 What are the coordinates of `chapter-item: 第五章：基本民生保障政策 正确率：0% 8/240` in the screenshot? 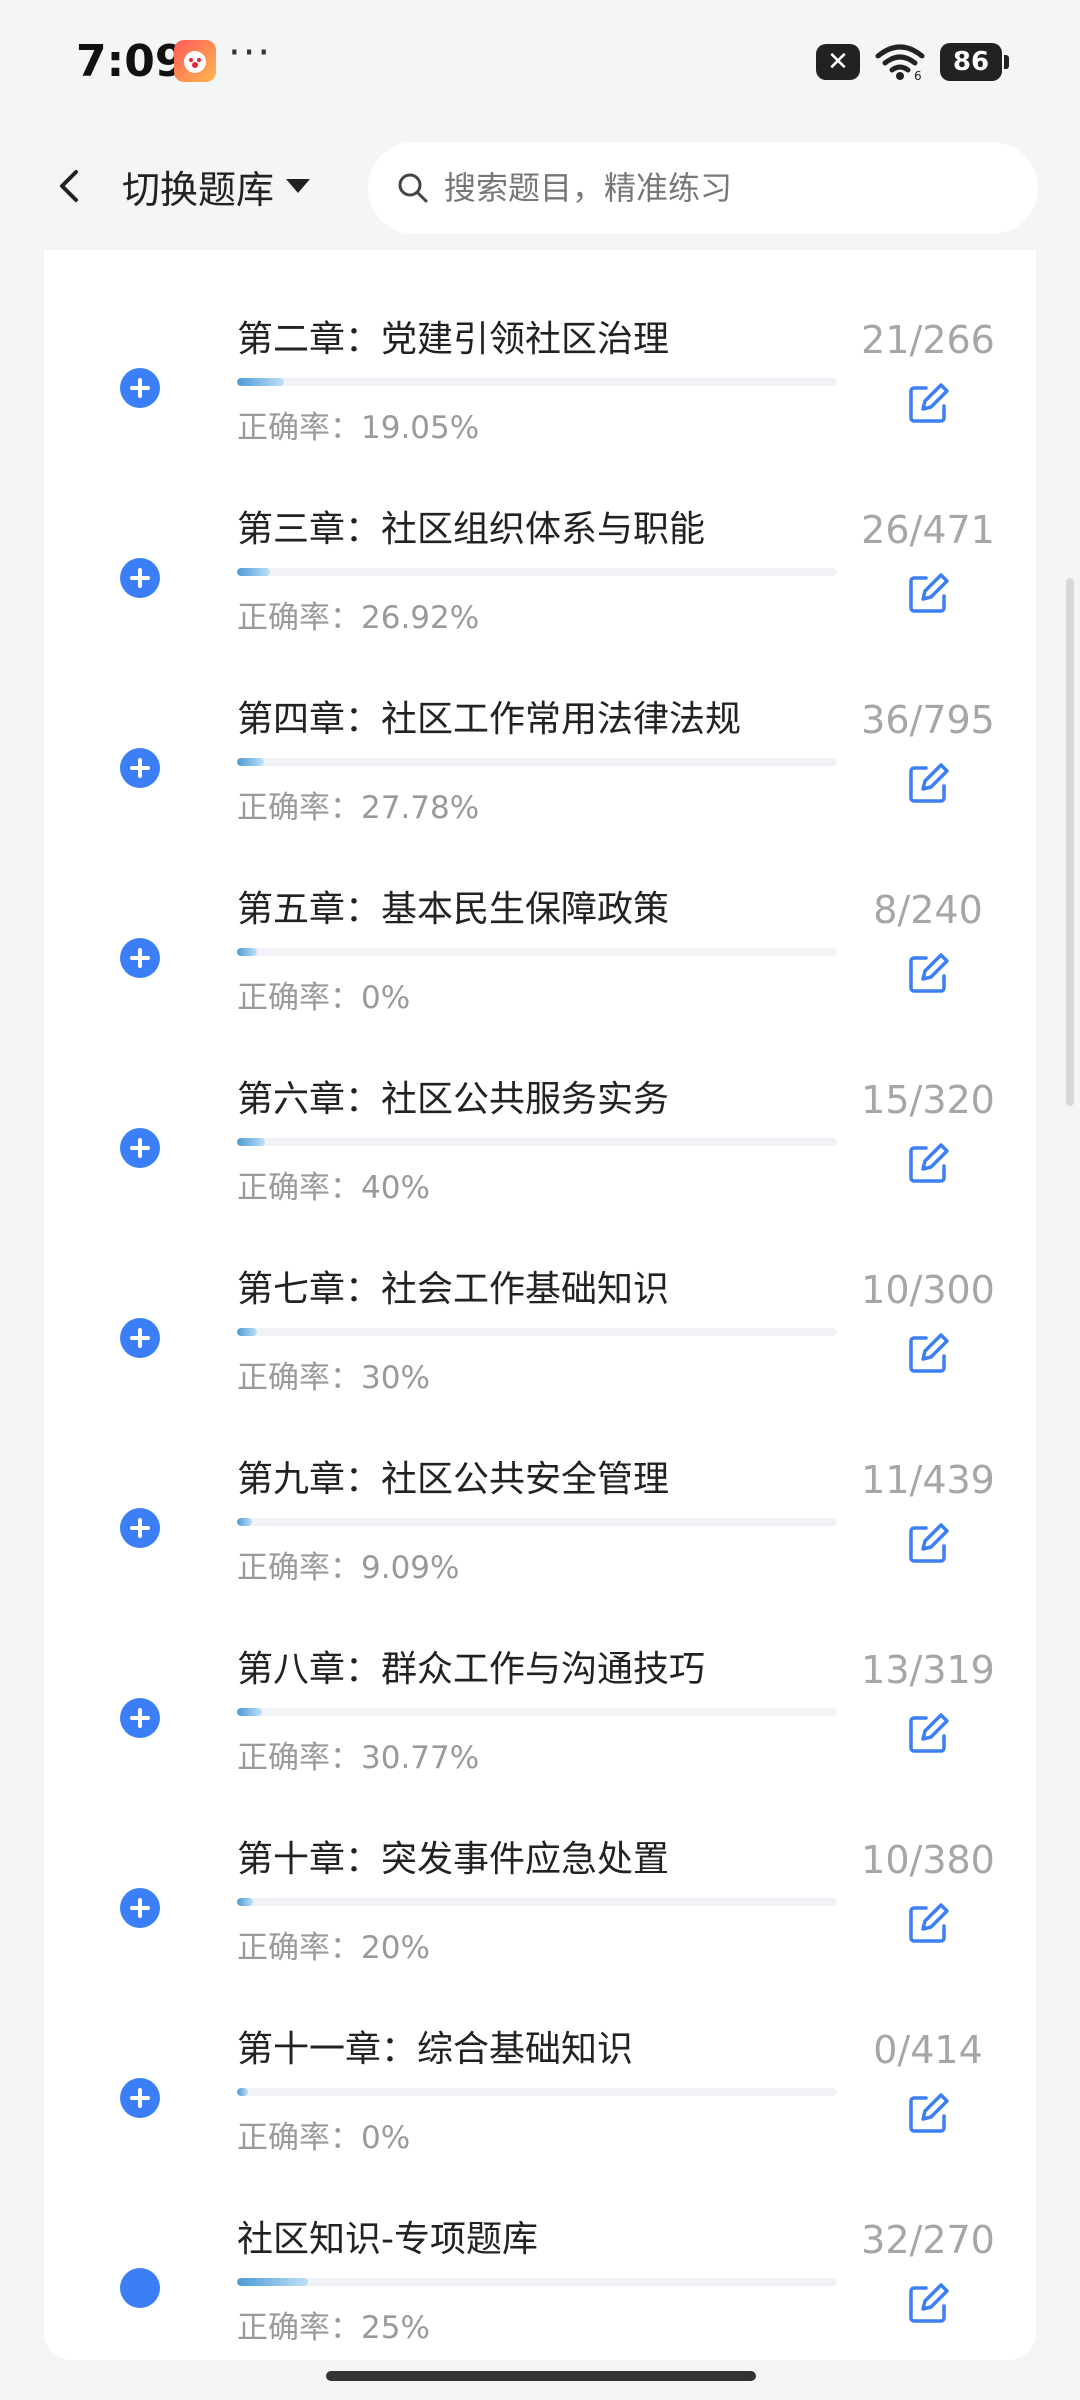 It's located at (540, 975).